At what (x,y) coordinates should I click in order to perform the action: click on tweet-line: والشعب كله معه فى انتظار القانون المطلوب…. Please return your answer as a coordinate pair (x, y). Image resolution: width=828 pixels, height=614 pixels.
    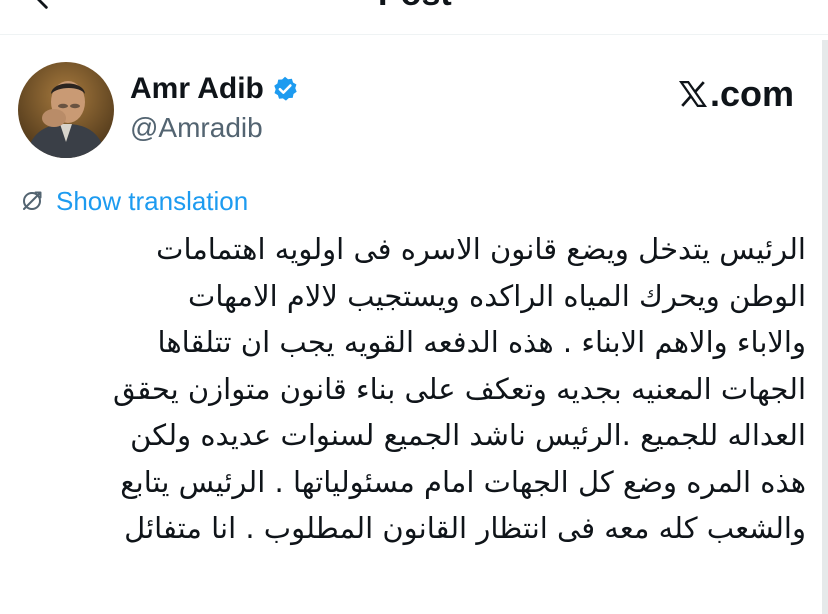
    Looking at the image, I should click on (465, 528).